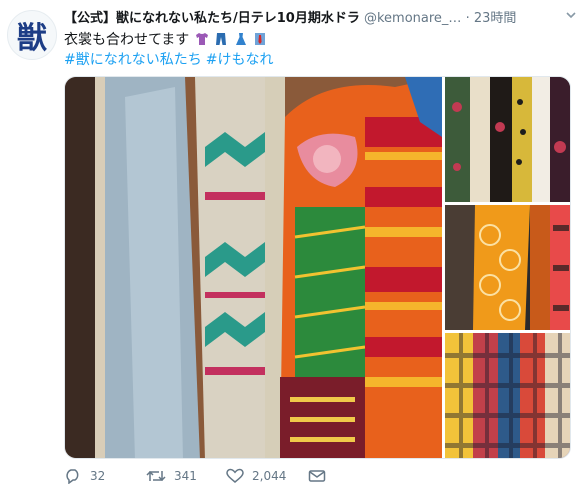 This screenshot has width=580, height=494. Describe the element at coordinates (269, 476) in the screenshot. I see `like-count: 2,044` at that location.